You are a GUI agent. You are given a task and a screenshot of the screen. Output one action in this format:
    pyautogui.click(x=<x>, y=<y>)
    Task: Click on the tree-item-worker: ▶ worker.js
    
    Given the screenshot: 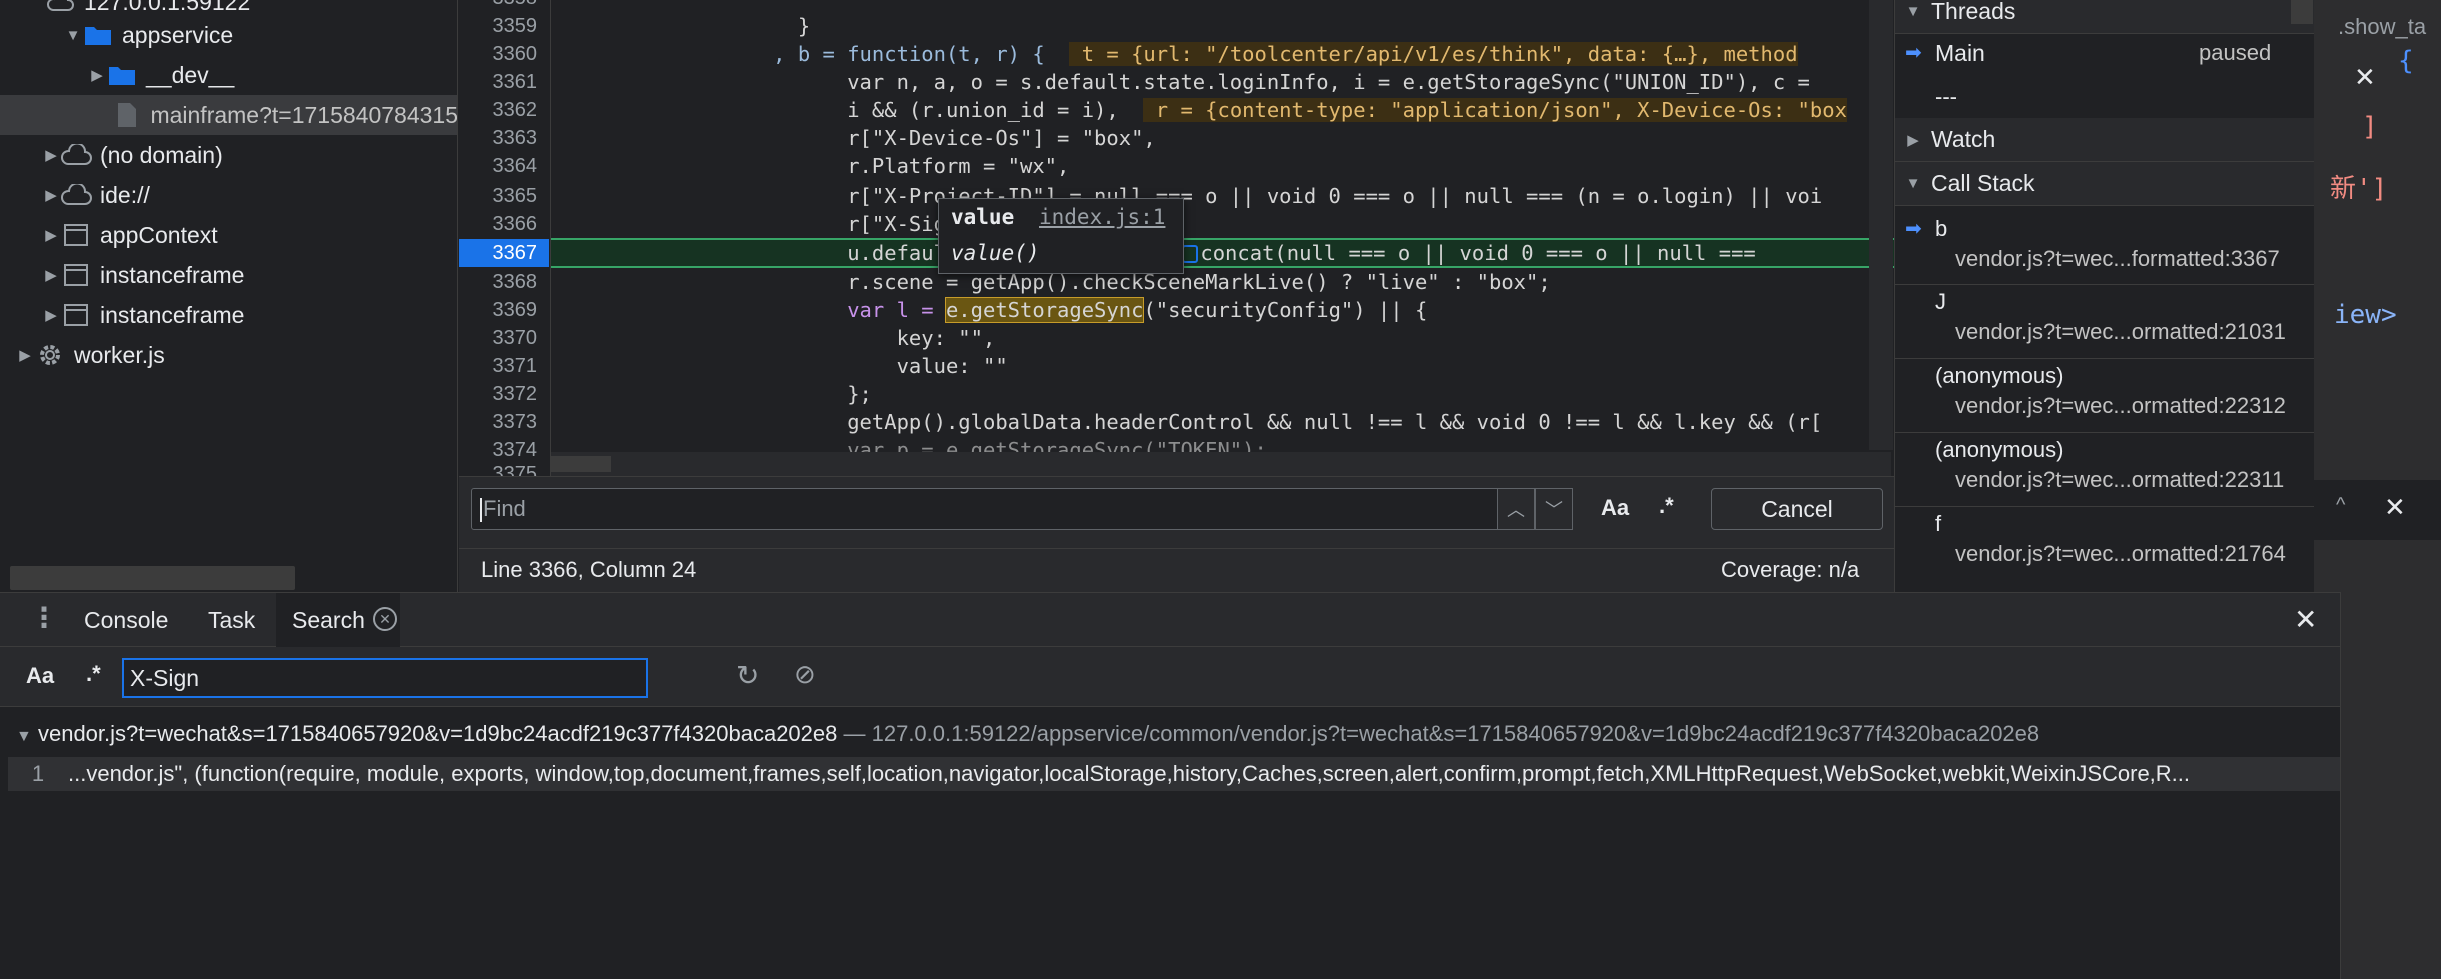 What is the action you would take?
    pyautogui.click(x=228, y=355)
    